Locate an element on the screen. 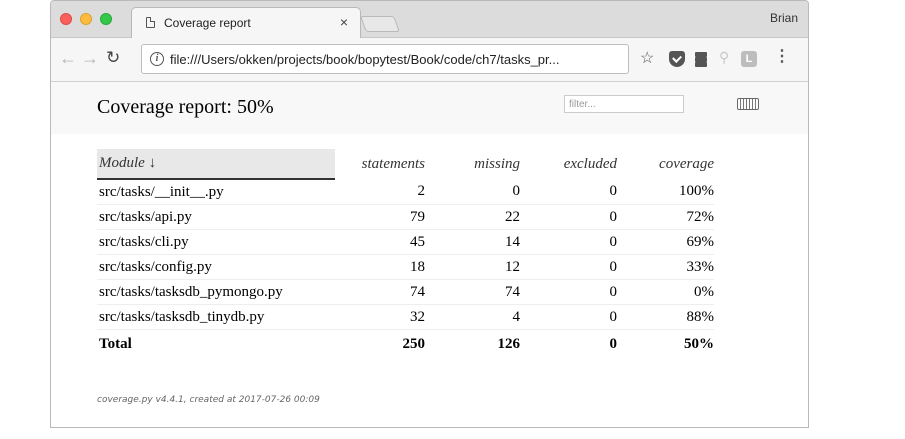 The image size is (905, 439). table-row: src/tasks/config.py 18 12 0 33% is located at coordinates (405, 267).